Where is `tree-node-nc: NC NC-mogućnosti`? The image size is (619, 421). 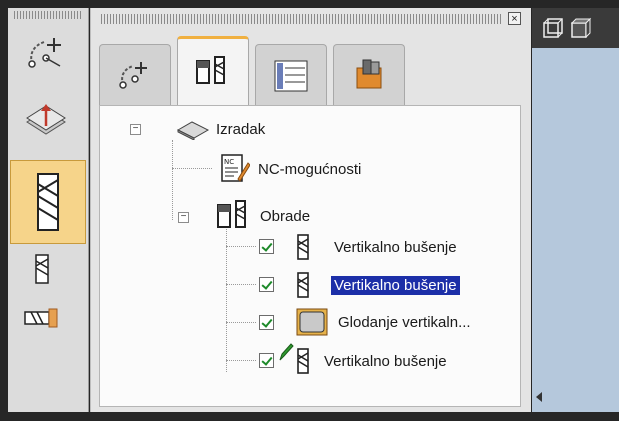 tree-node-nc: NC NC-mogućnosti is located at coordinates (290, 169).